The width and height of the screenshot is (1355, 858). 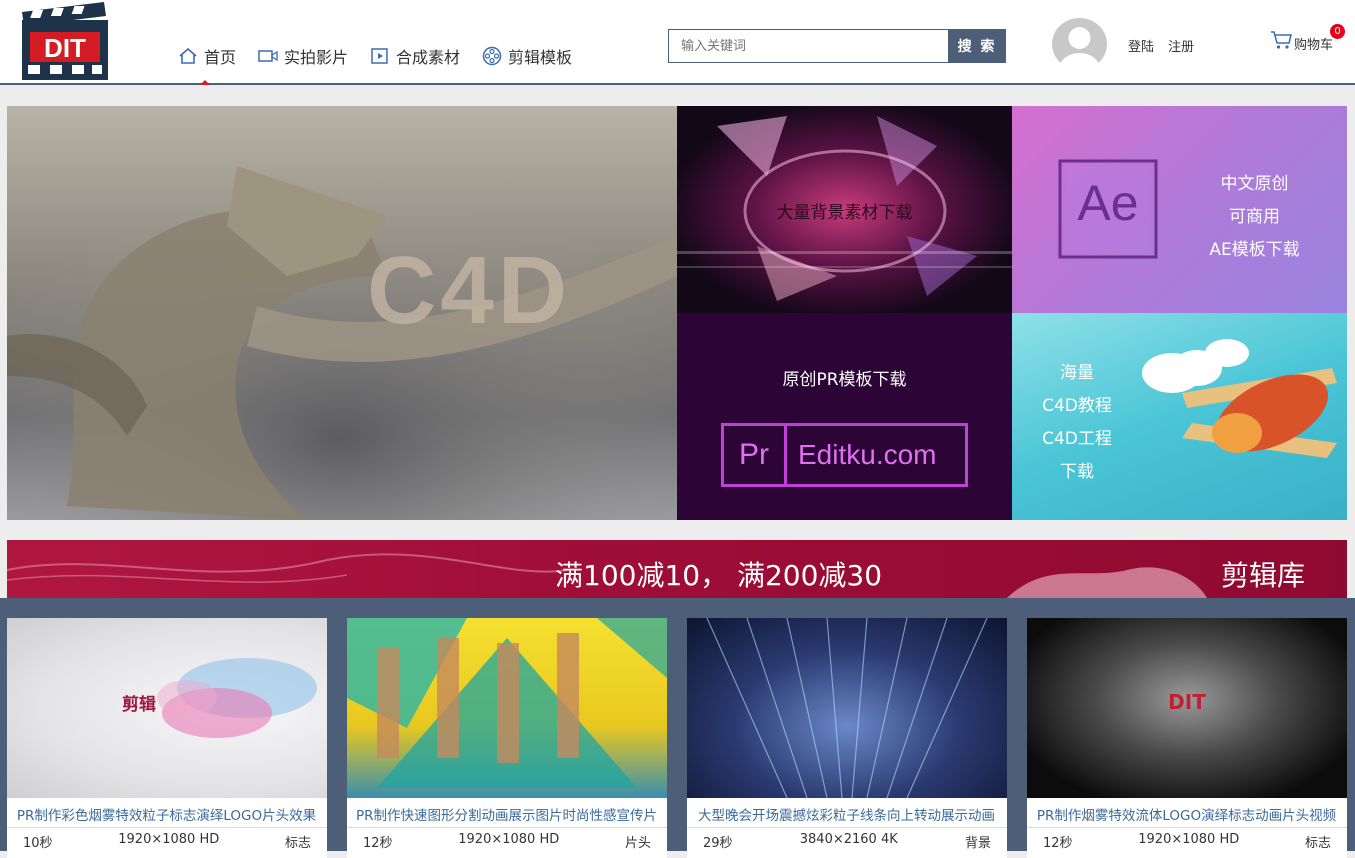 I want to click on nav-composite: 合成素材, so click(x=415, y=56).